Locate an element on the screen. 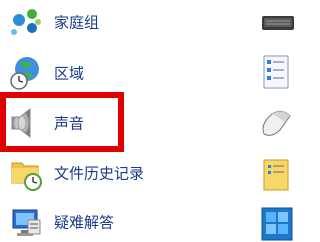 Image resolution: width=320 pixels, height=242 pixels. item-label: 区域 is located at coordinates (69, 73).